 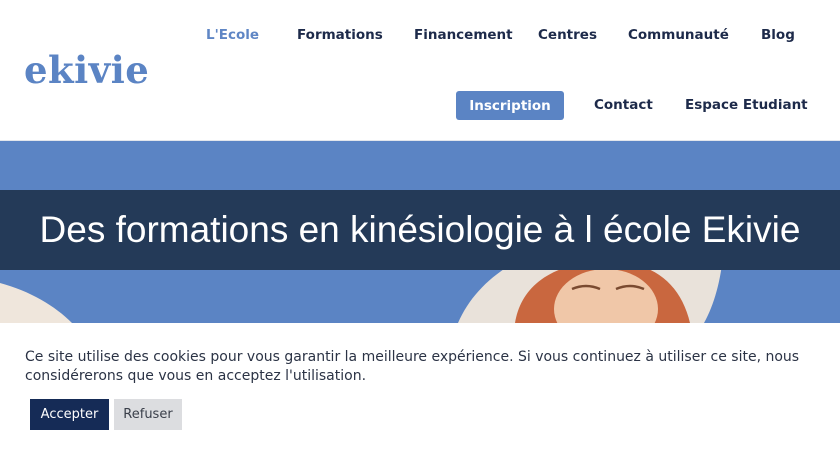 What do you see at coordinates (232, 35) in the screenshot?
I see `nav-item-lecole: L'Ecole` at bounding box center [232, 35].